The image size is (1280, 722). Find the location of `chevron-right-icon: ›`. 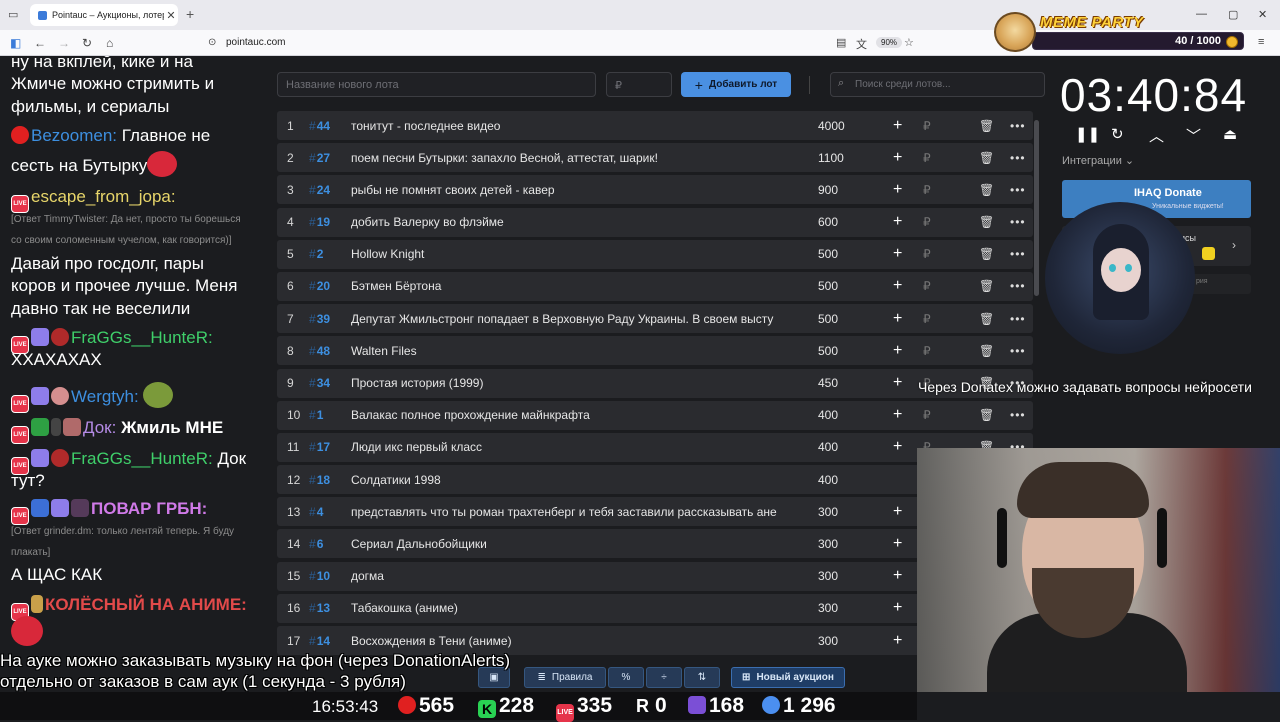

chevron-right-icon: › is located at coordinates (1234, 245).